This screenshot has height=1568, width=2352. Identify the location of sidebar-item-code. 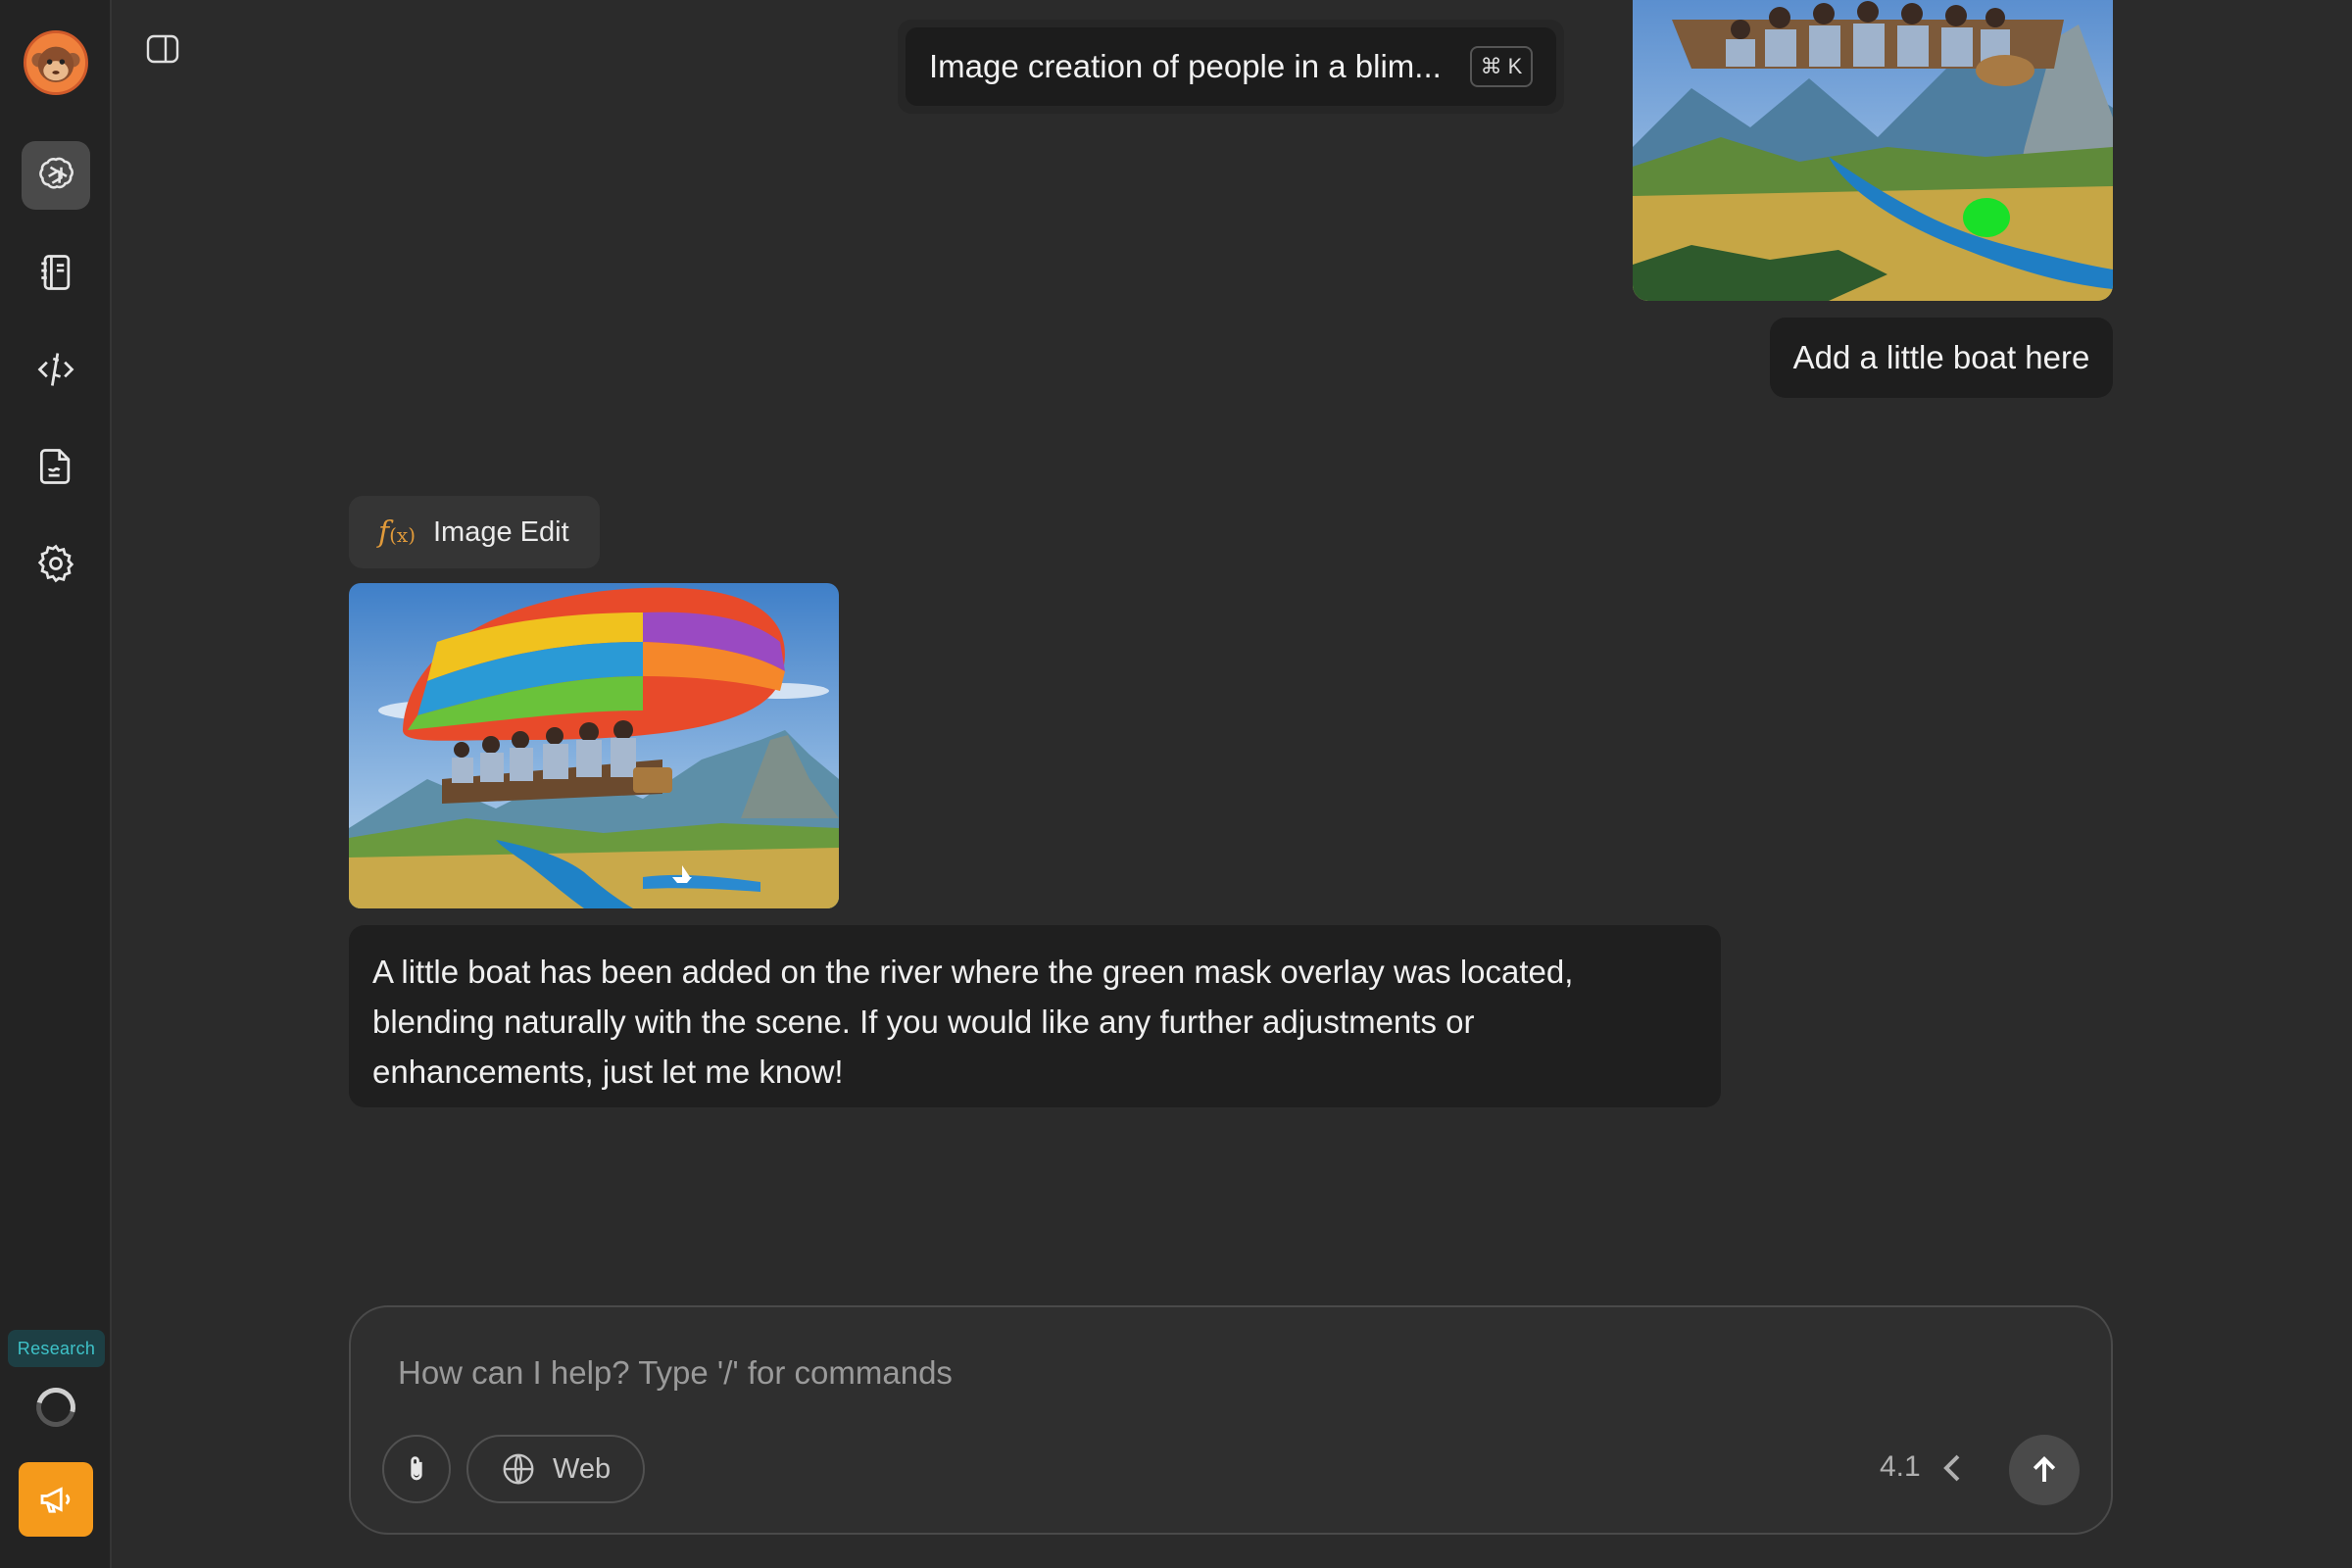
(56, 369).